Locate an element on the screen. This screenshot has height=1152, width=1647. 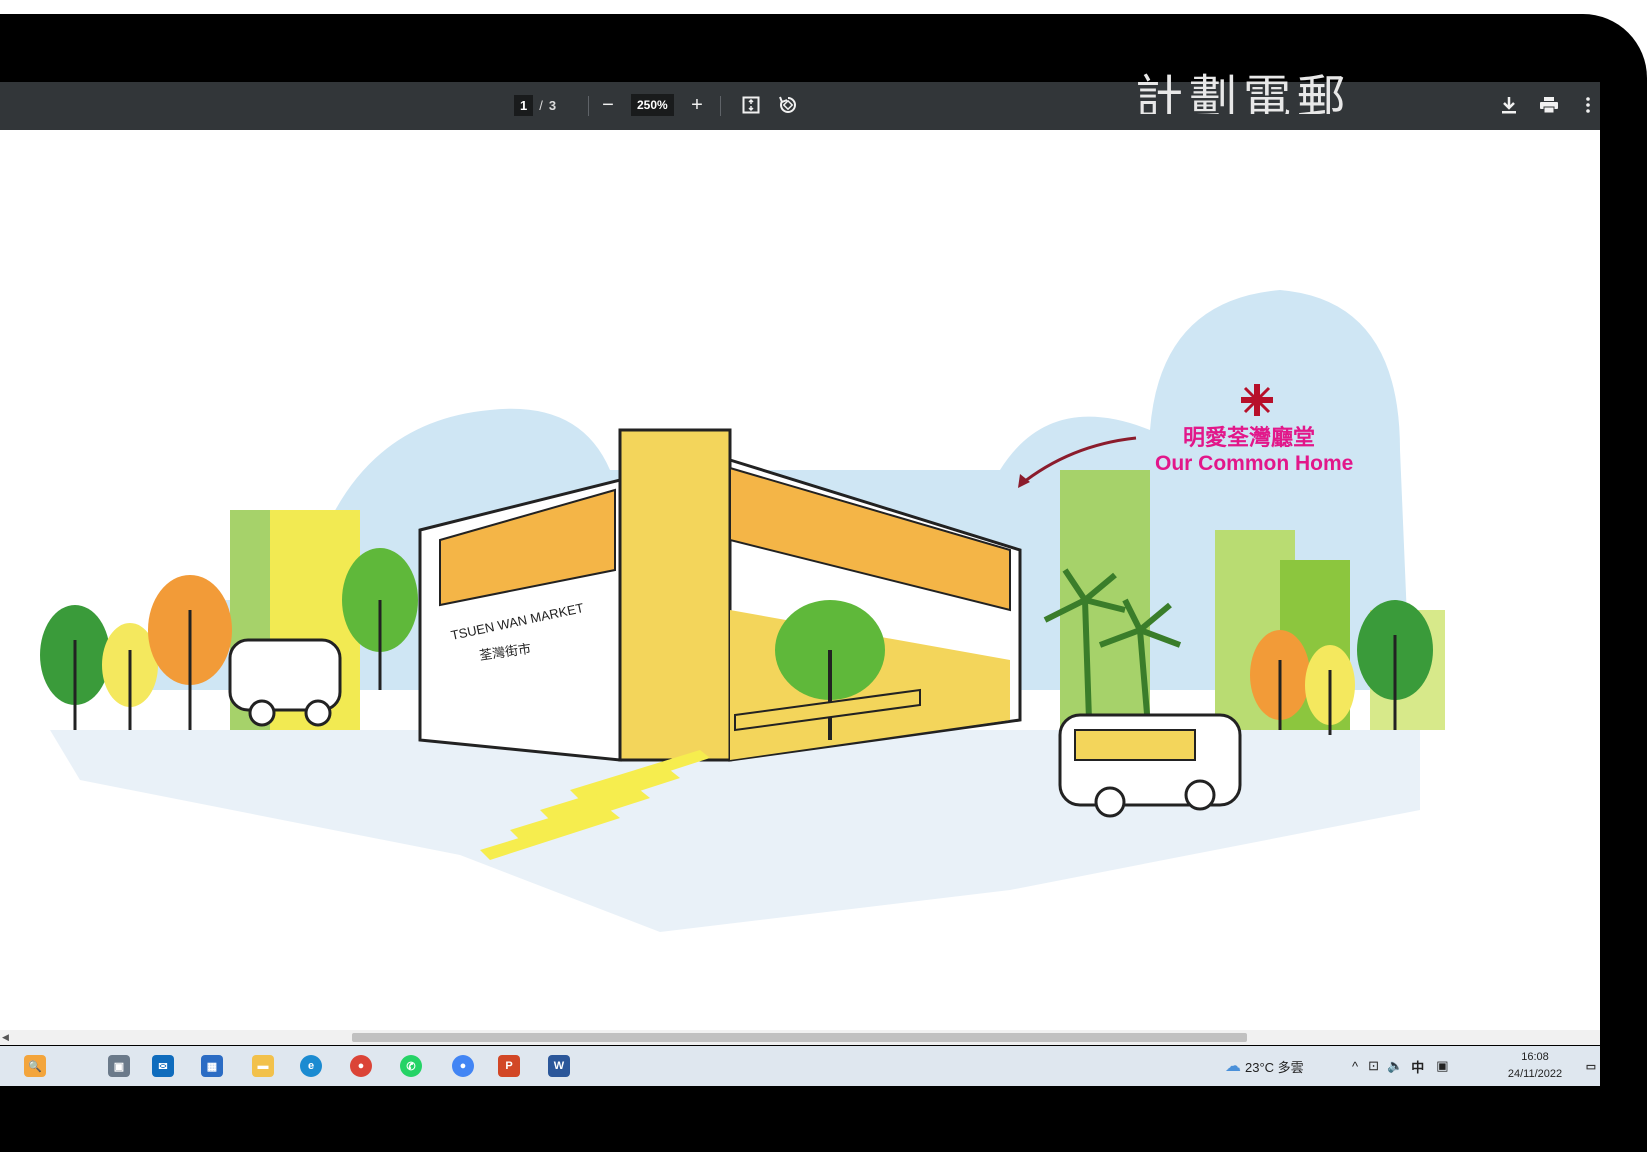
powerpoint-icon: P is located at coordinates (509, 1066).